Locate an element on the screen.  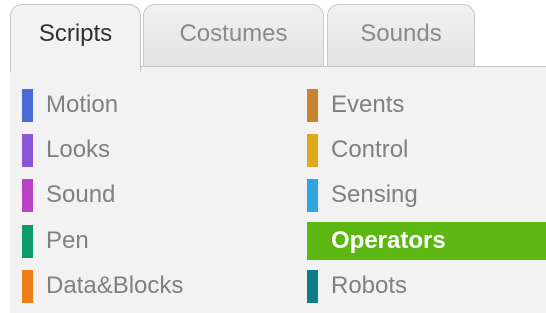
category-looks-label: Looks is located at coordinates (78, 149).